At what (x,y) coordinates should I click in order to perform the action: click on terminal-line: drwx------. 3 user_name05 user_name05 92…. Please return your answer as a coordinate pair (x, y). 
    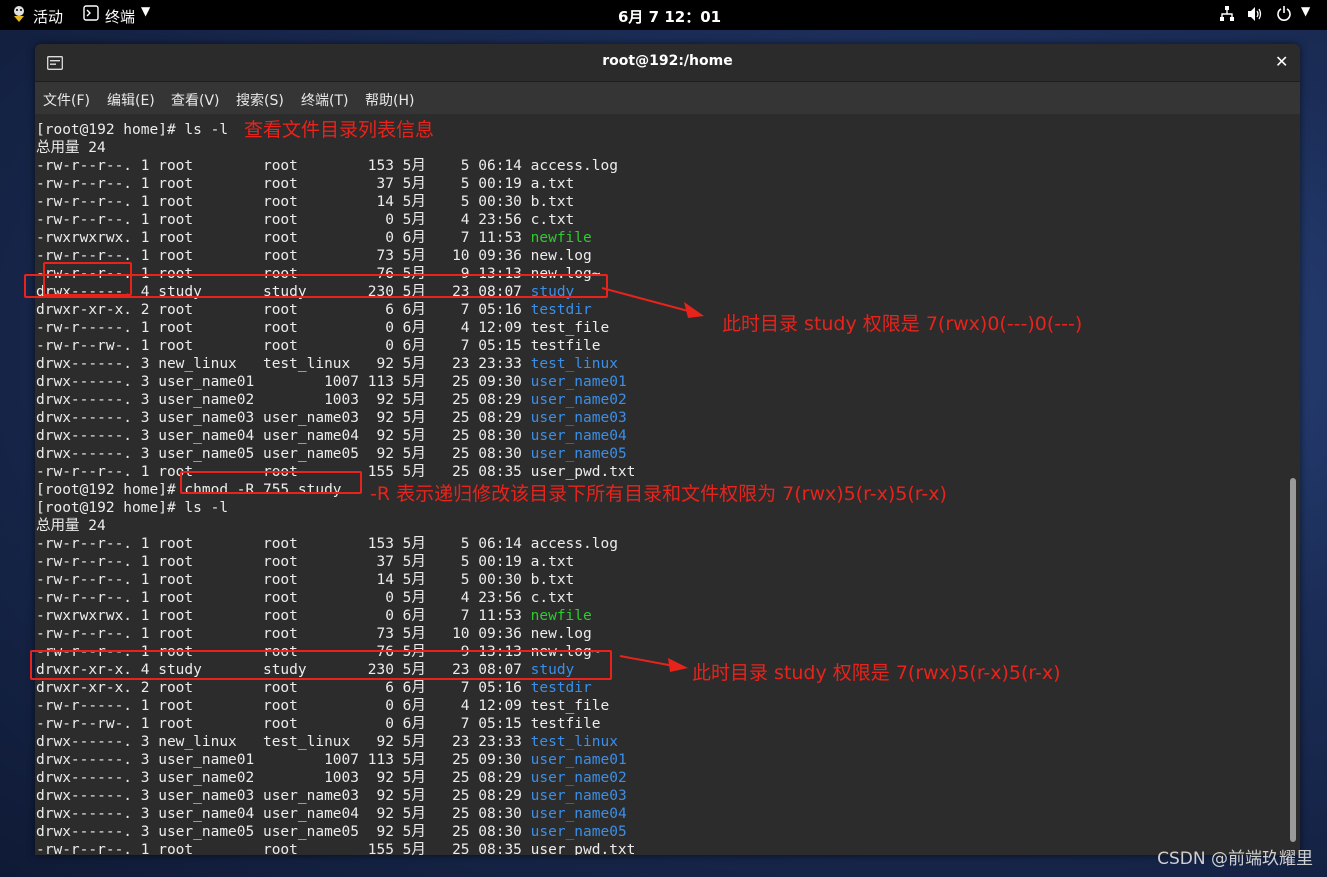
    Looking at the image, I should click on (335, 454).